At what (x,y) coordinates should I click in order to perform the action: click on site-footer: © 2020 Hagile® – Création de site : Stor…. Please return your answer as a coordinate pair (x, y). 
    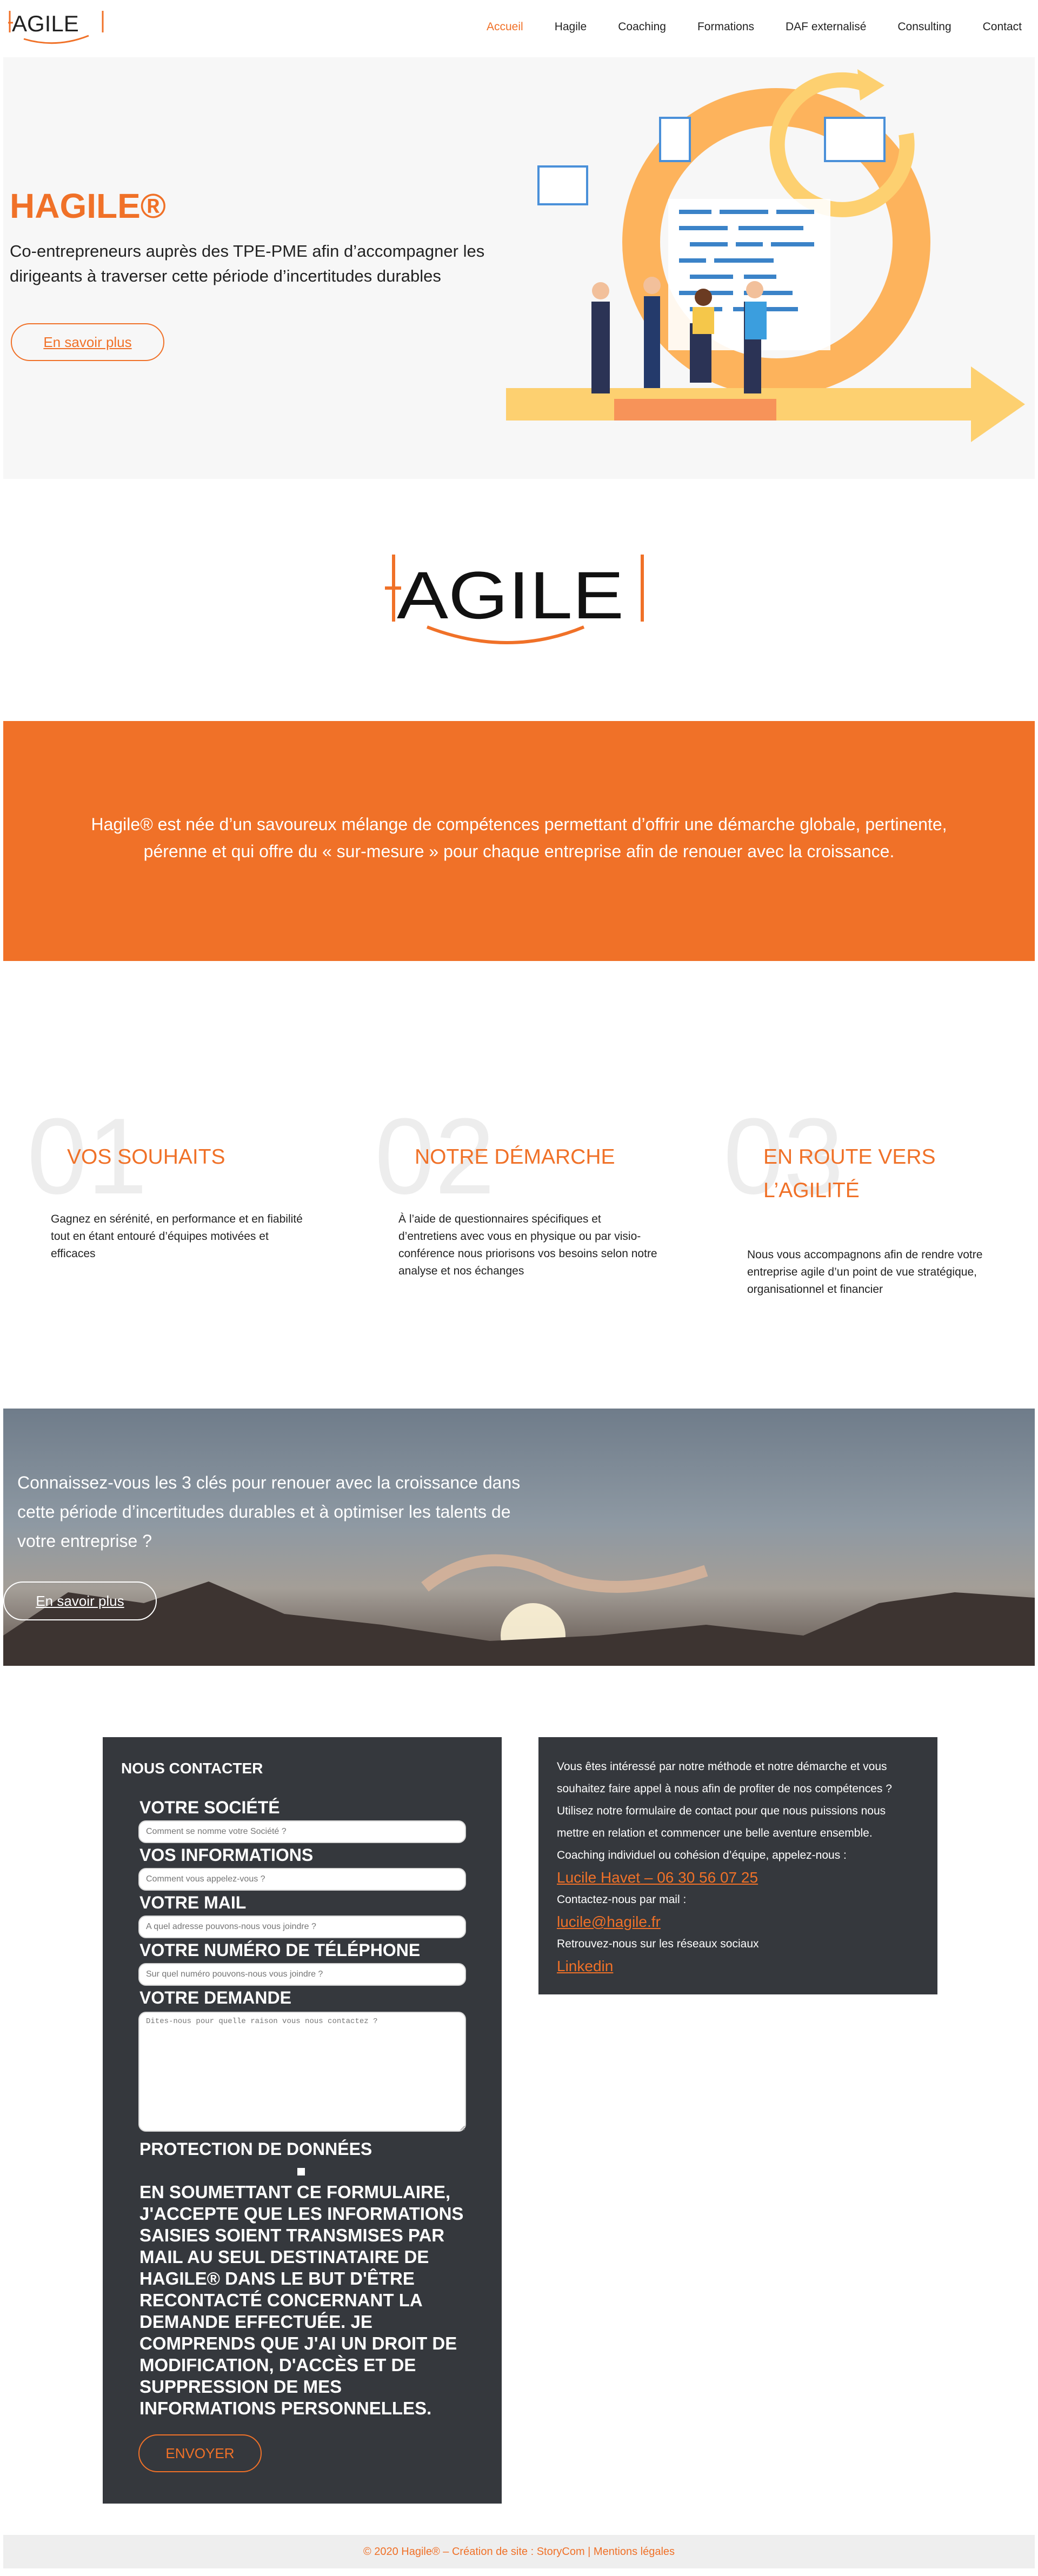
    Looking at the image, I should click on (519, 2552).